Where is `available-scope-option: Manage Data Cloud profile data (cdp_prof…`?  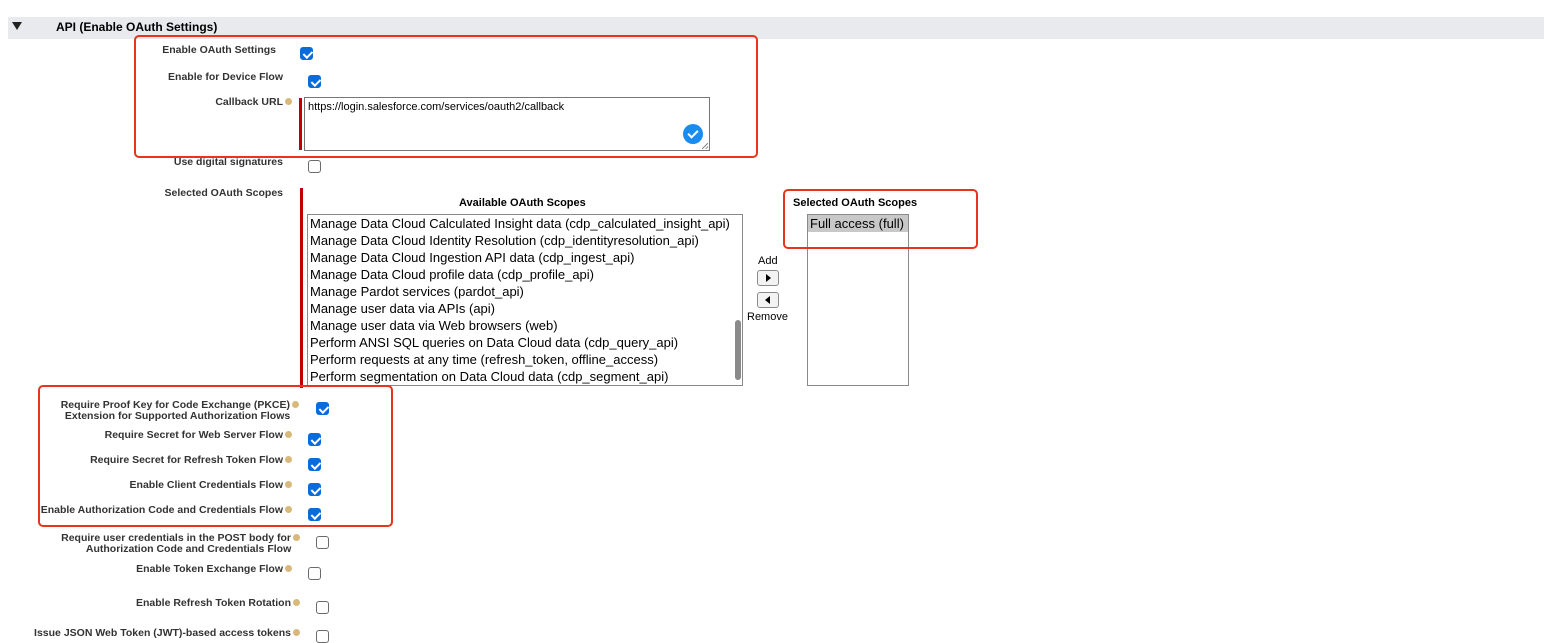 available-scope-option: Manage Data Cloud profile data (cdp_prof… is located at coordinates (525, 274).